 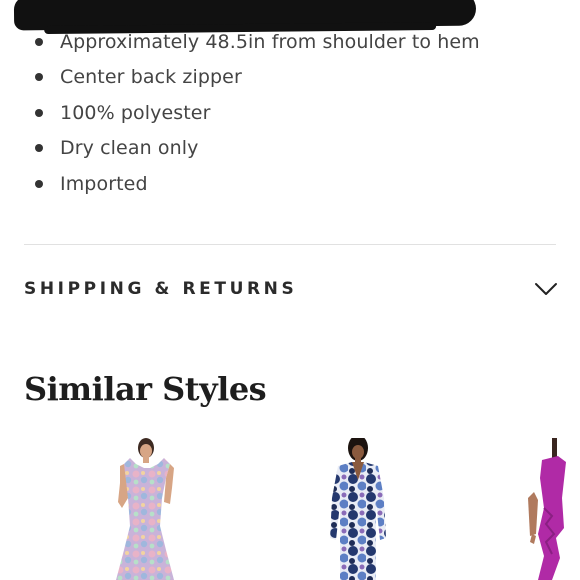 What do you see at coordinates (145, 389) in the screenshot?
I see `similar-styles-heading: Similar Styles` at bounding box center [145, 389].